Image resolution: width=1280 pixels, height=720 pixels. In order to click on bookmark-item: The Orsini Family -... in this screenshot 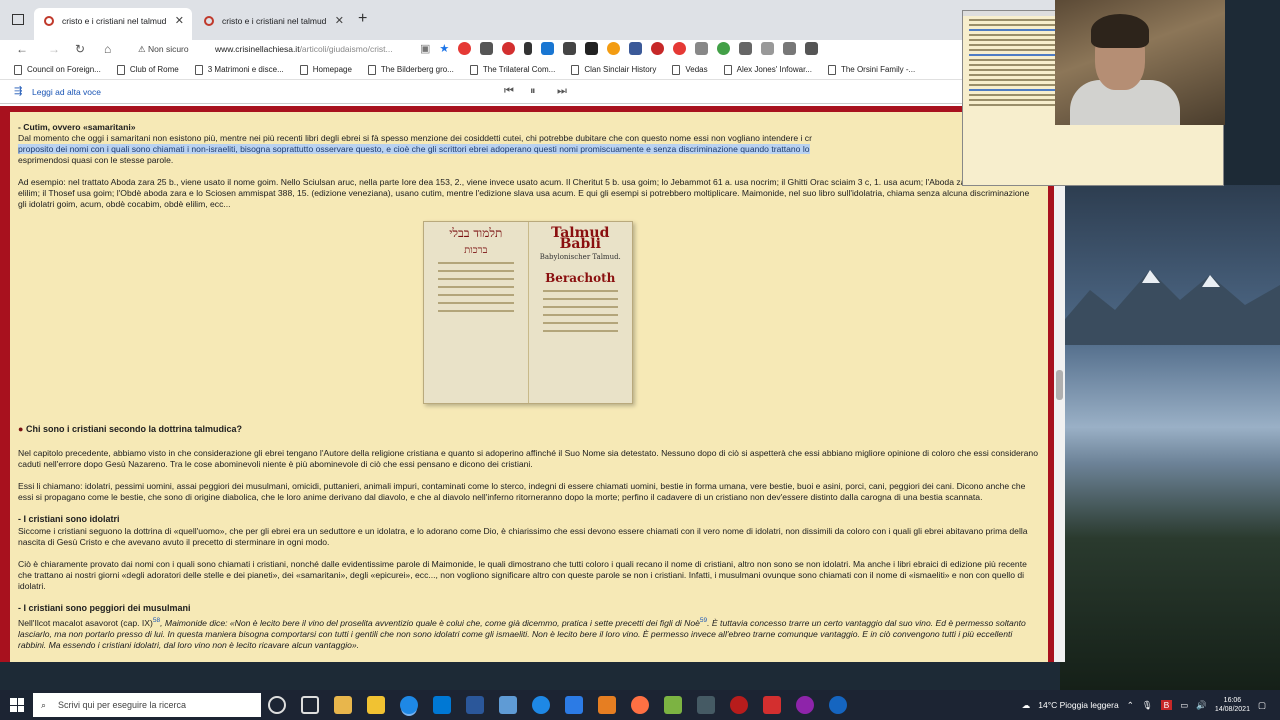, I will do `click(871, 69)`.